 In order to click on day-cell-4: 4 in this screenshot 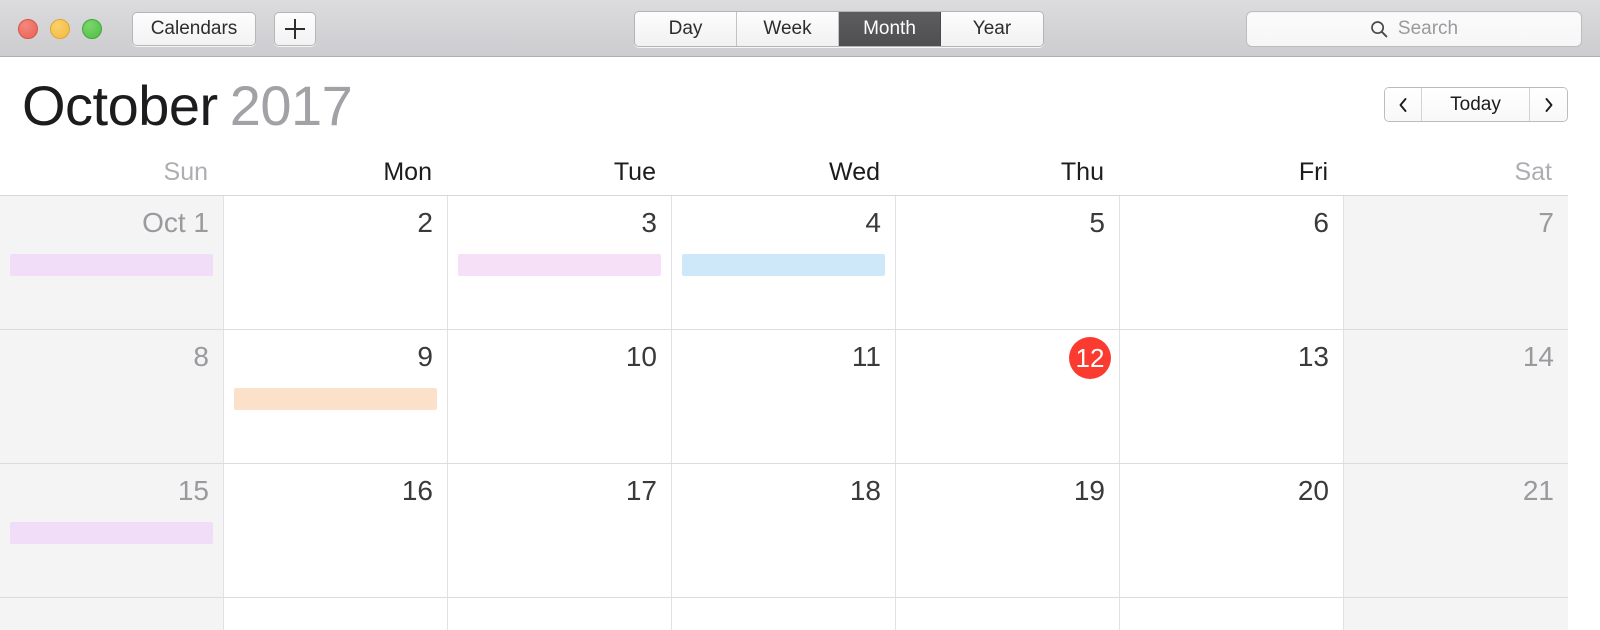, I will do `click(784, 262)`.